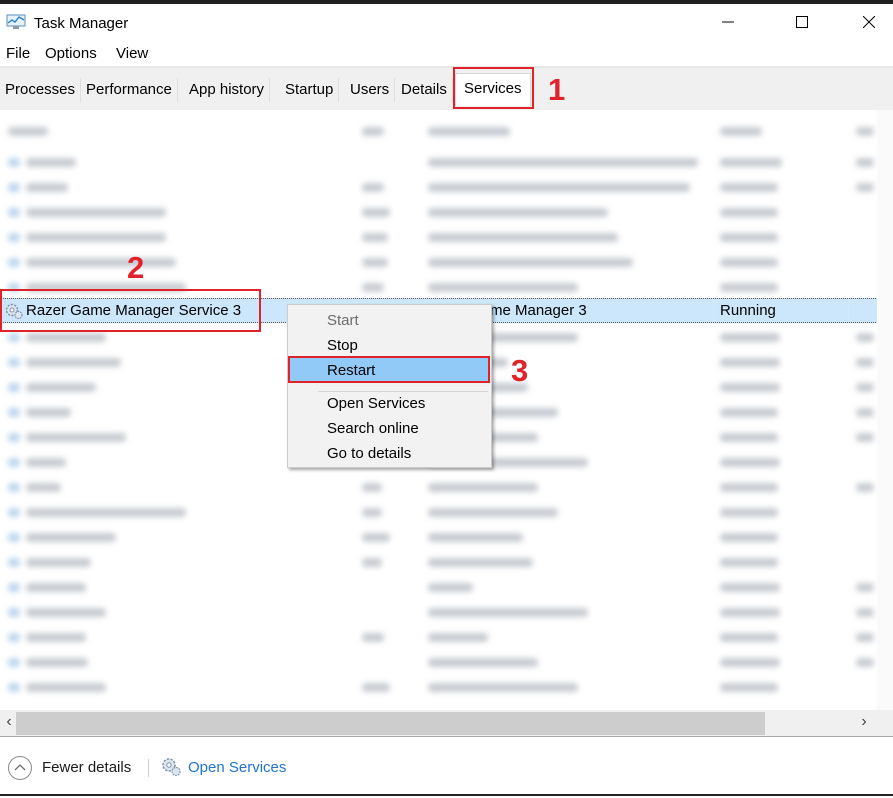  Describe the element at coordinates (227, 90) in the screenshot. I see `tab-app-history: App history` at that location.